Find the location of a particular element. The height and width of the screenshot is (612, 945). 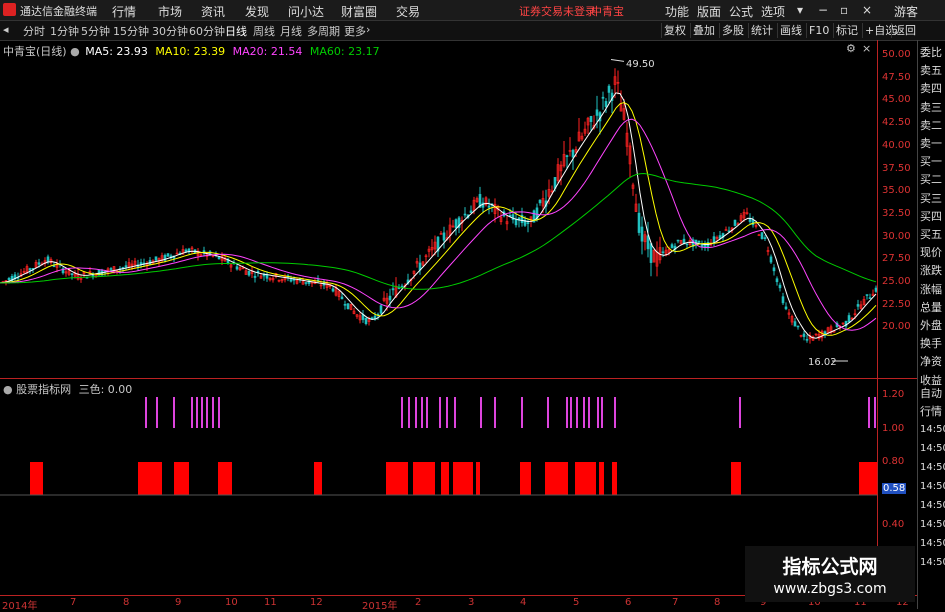

quote-field-label: 现价 is located at coordinates (931, 253).